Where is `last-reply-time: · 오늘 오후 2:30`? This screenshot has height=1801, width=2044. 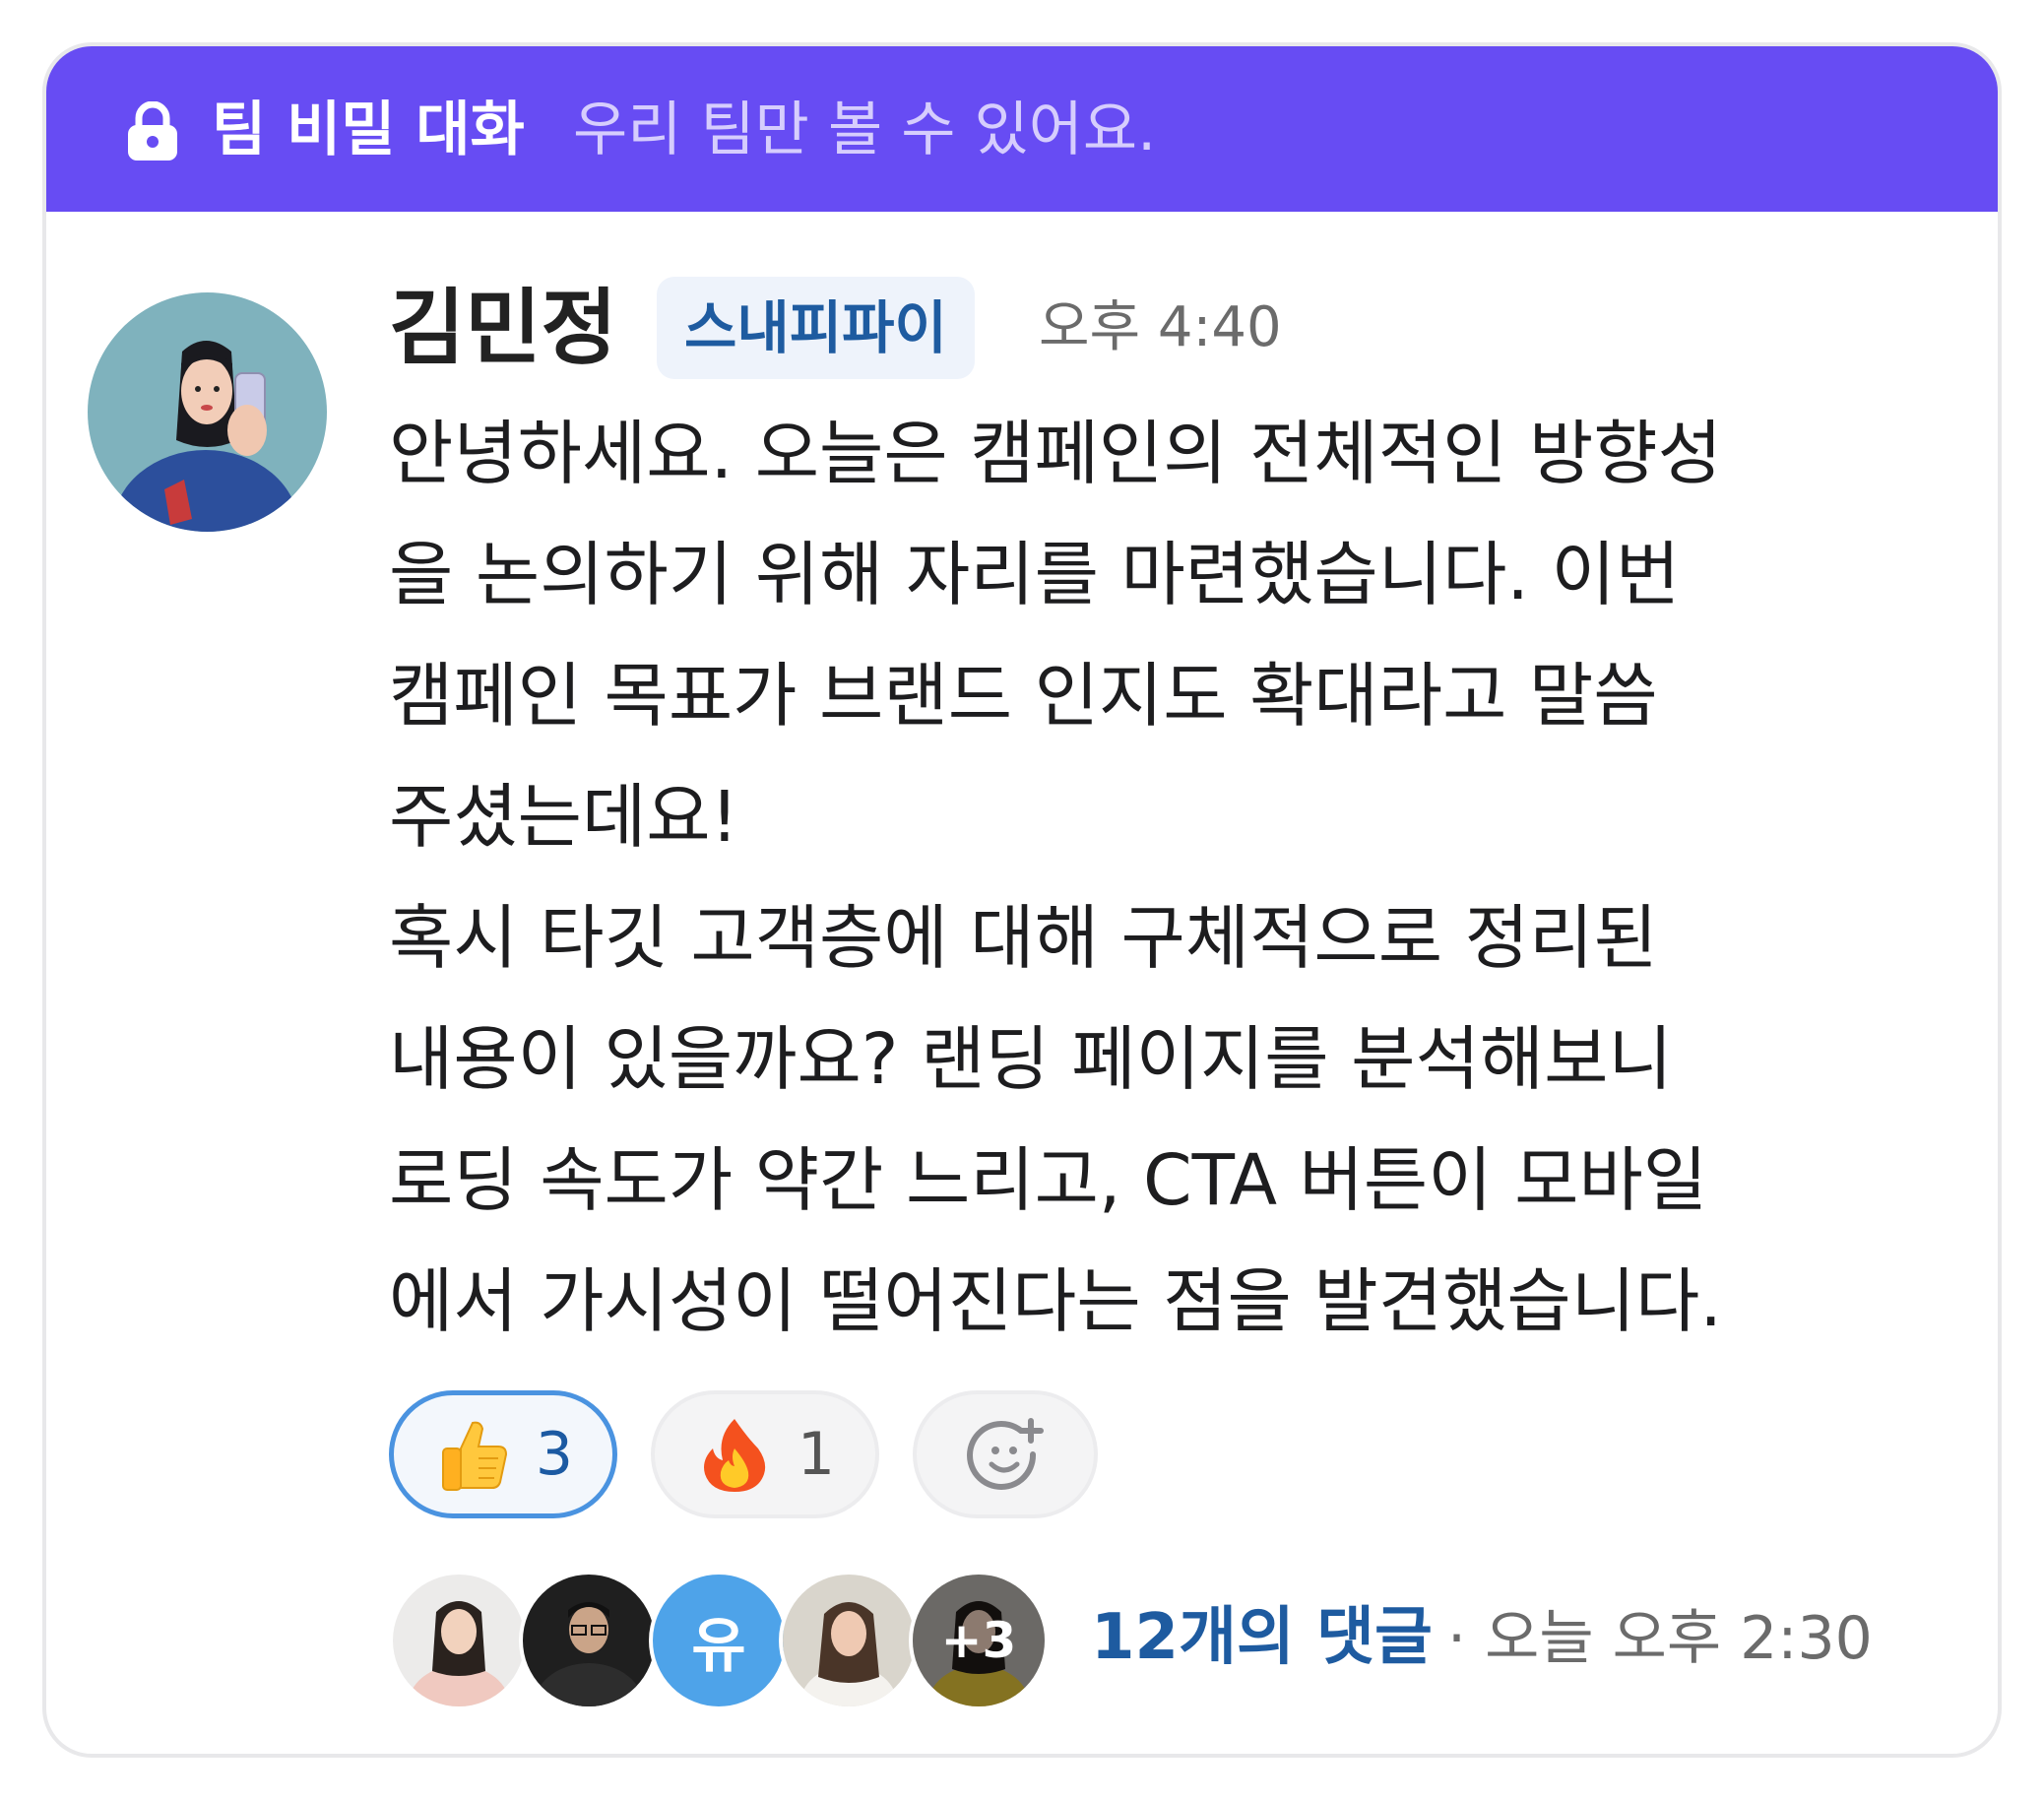
last-reply-time: · 오늘 오후 2:30 is located at coordinates (1660, 1638).